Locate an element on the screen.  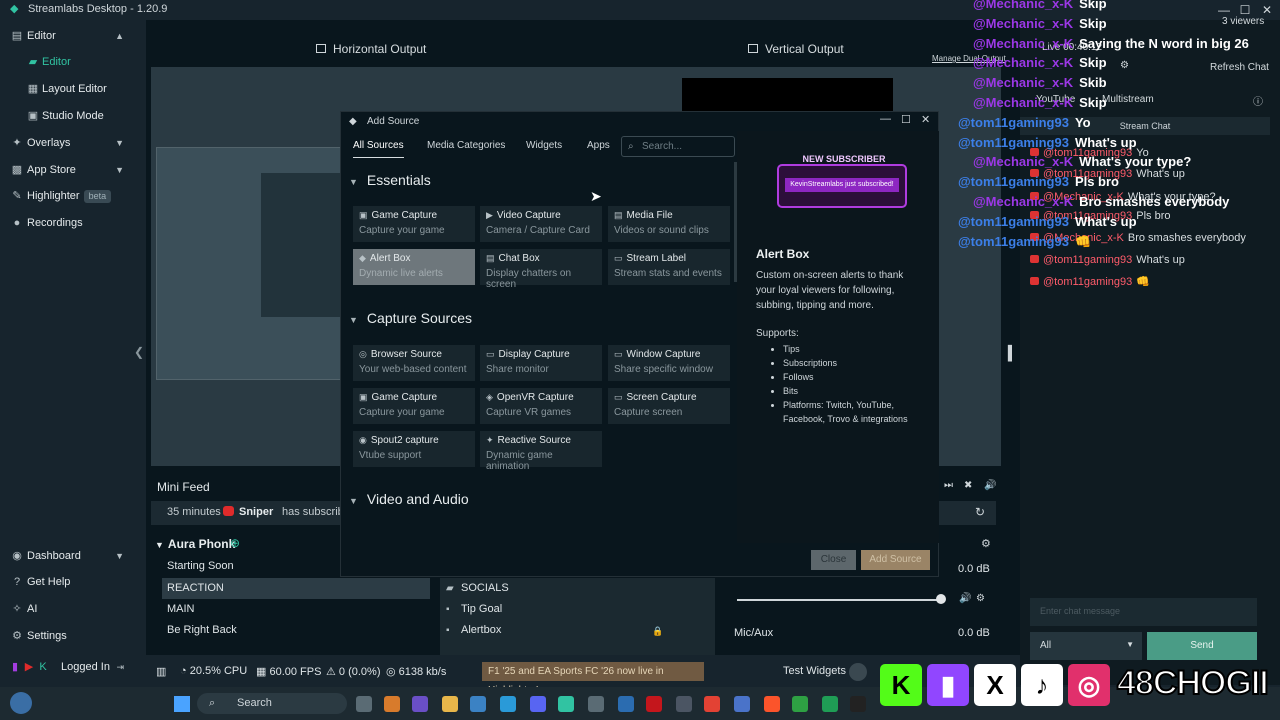
sidebar-item-layout-editor: ▦ Layout Editor is located at coordinates (73, 89).